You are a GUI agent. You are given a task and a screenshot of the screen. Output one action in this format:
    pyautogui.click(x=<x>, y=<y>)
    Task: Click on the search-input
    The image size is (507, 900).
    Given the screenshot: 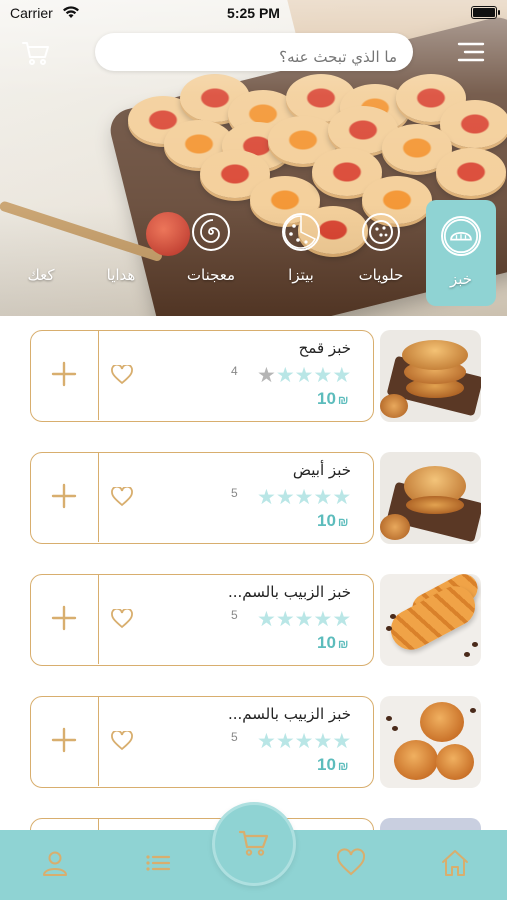 What is the action you would take?
    pyautogui.click(x=254, y=52)
    